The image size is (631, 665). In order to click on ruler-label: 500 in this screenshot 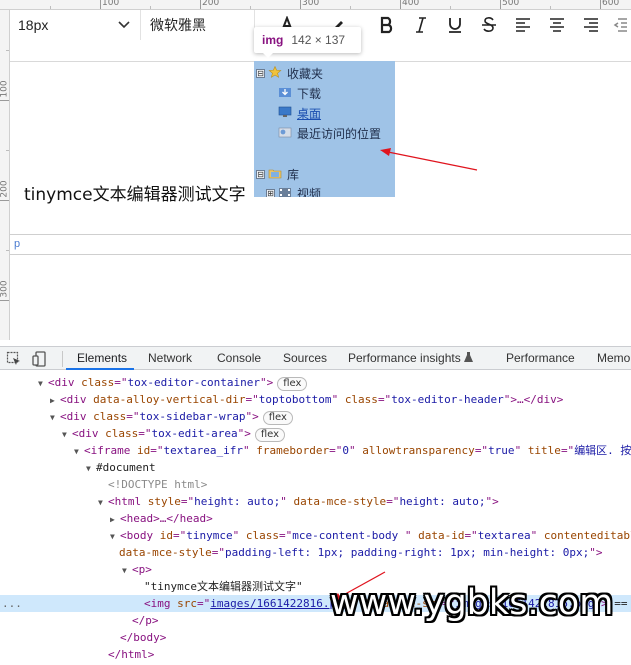, I will do `click(511, 4)`.